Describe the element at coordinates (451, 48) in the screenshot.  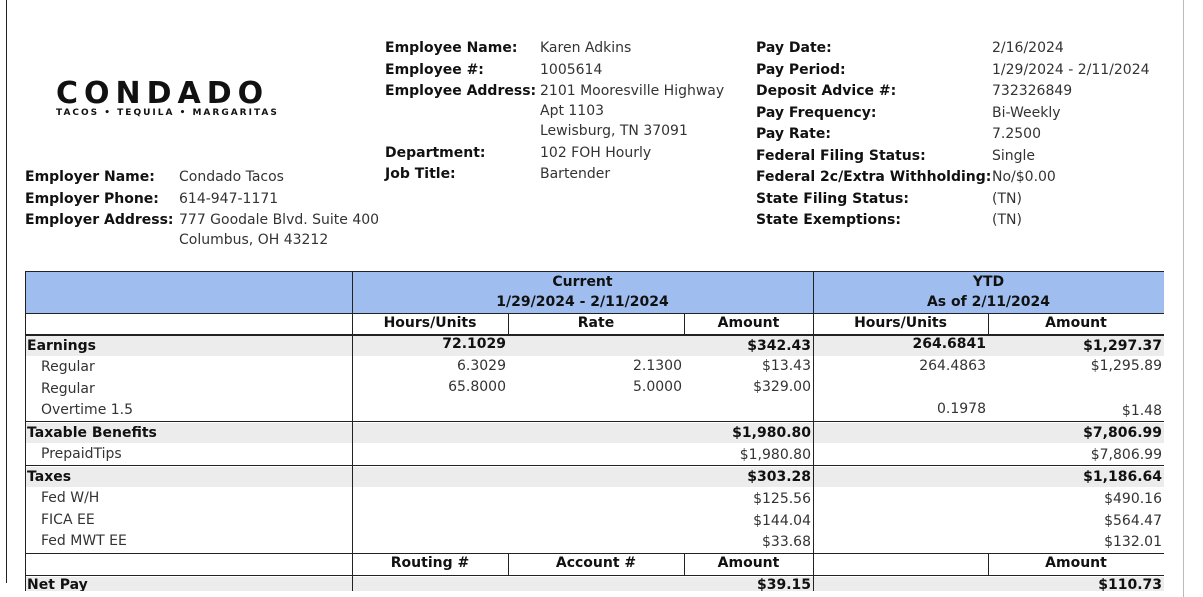
I see `employee-name-label: Employee Name:` at that location.